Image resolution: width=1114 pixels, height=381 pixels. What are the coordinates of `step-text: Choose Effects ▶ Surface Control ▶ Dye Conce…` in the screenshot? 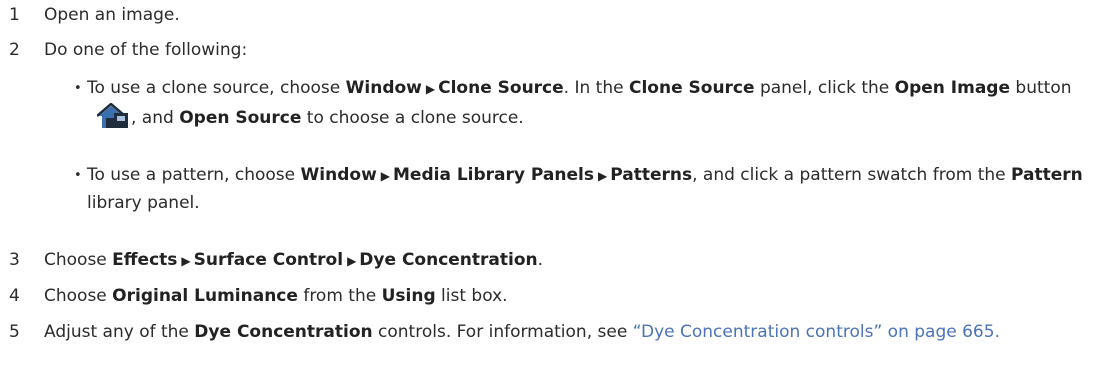 It's located at (294, 260).